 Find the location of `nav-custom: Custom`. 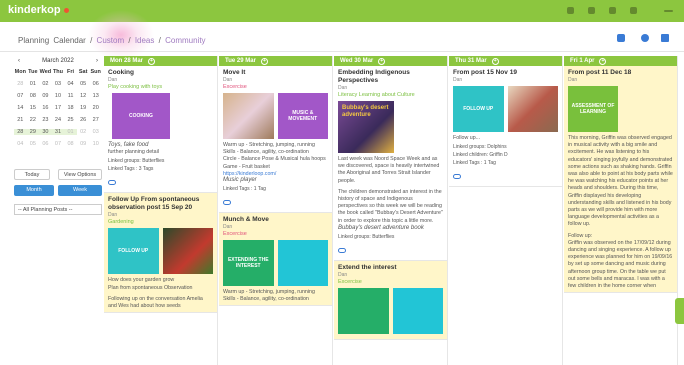

nav-custom: Custom is located at coordinates (111, 40).